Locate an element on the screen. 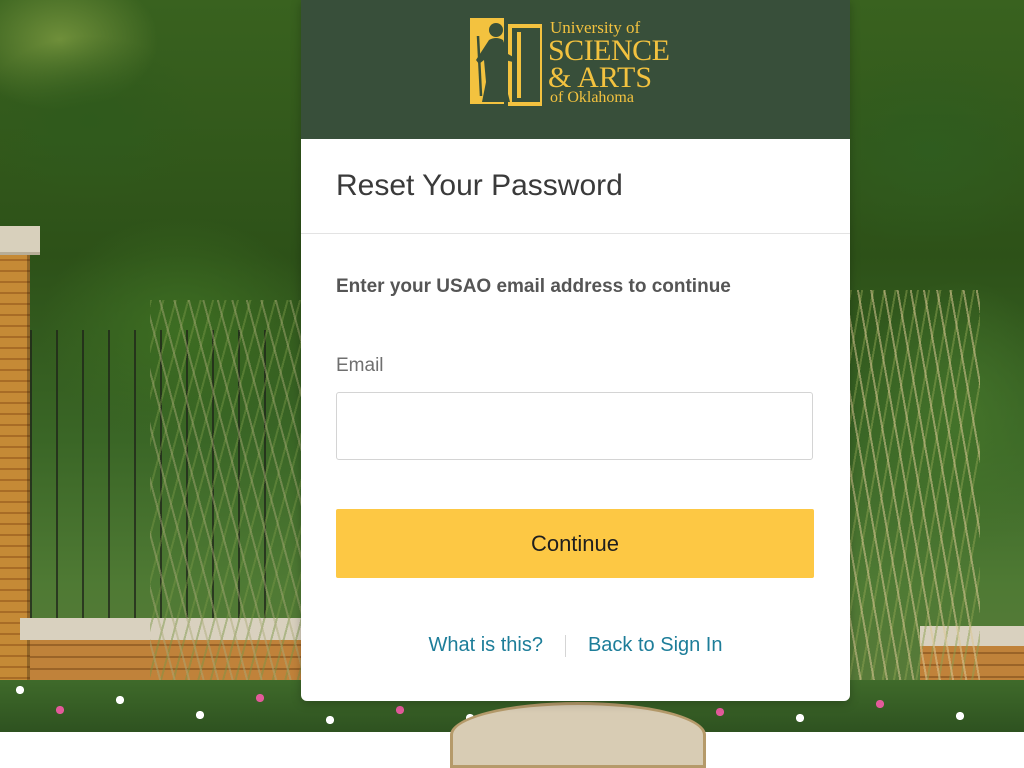 Image resolution: width=1024 pixels, height=768 pixels. statue-emblem-icon is located at coordinates (506, 62).